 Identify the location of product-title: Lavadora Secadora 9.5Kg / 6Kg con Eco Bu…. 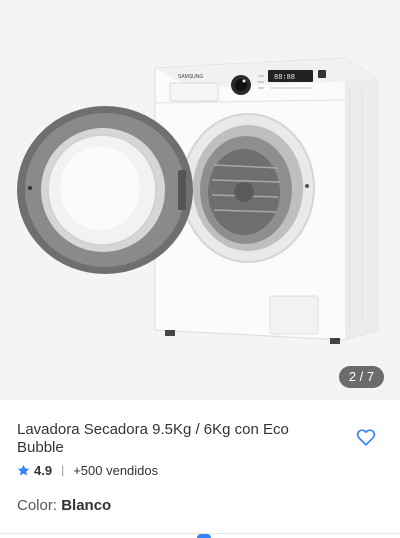
(153, 438).